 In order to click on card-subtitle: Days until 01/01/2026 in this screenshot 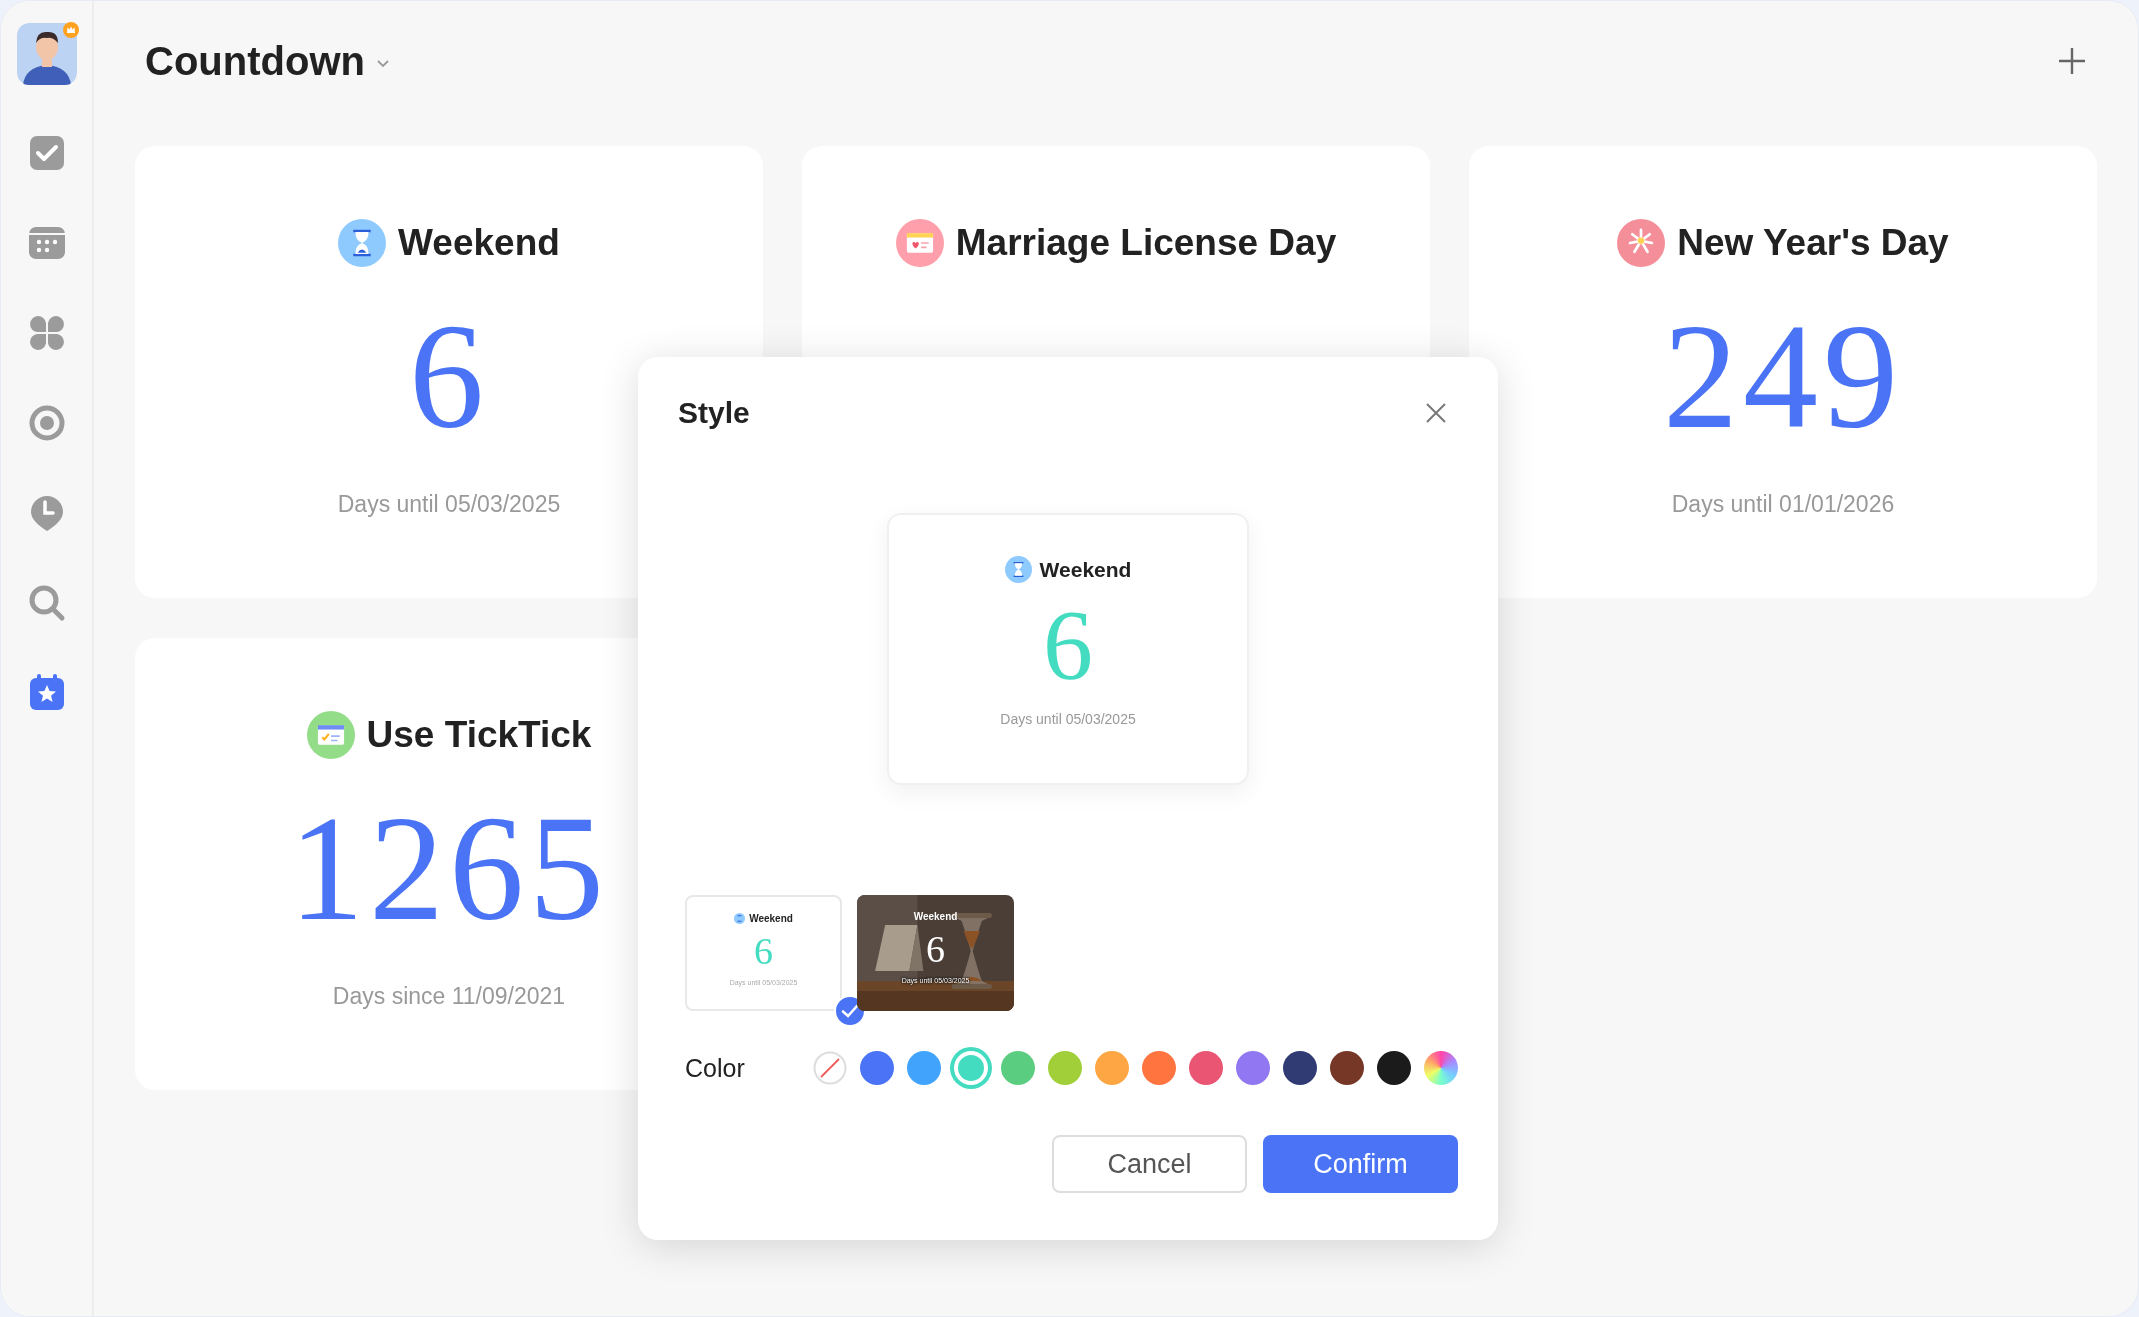, I will do `click(1783, 504)`.